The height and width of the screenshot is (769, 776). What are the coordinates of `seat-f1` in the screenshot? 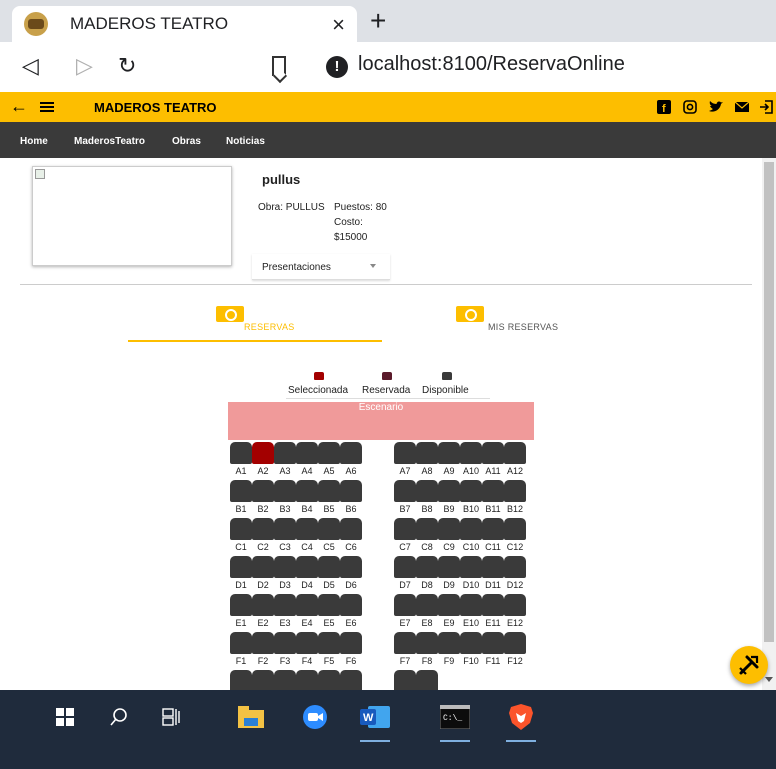 It's located at (241, 643).